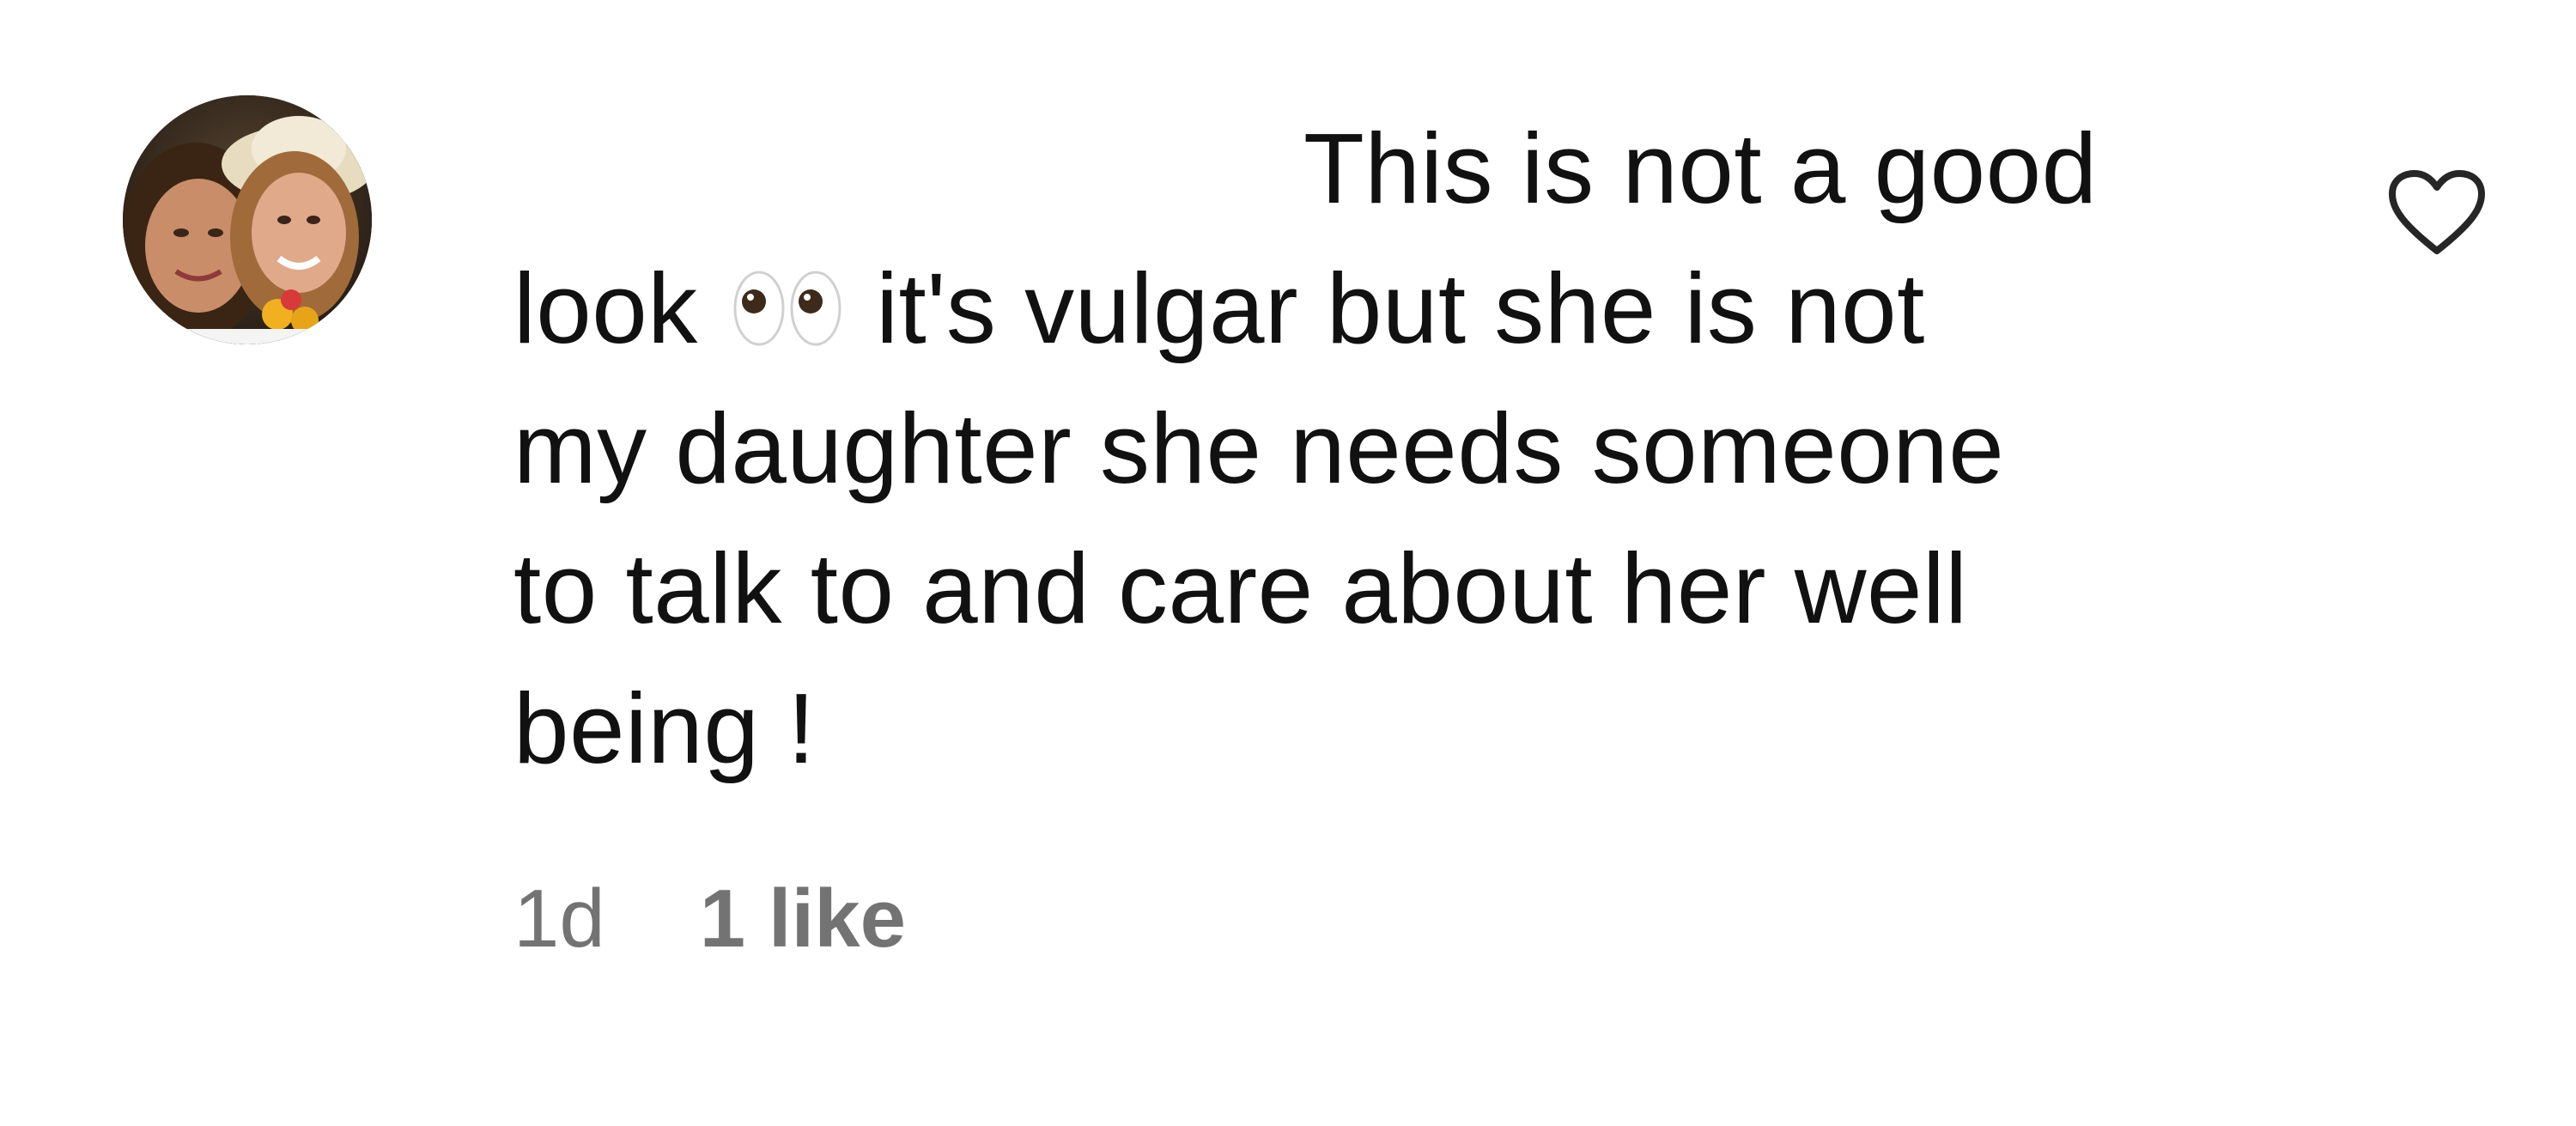 Image resolution: width=2576 pixels, height=1126 pixels. I want to click on avatar-photo, so click(248, 219).